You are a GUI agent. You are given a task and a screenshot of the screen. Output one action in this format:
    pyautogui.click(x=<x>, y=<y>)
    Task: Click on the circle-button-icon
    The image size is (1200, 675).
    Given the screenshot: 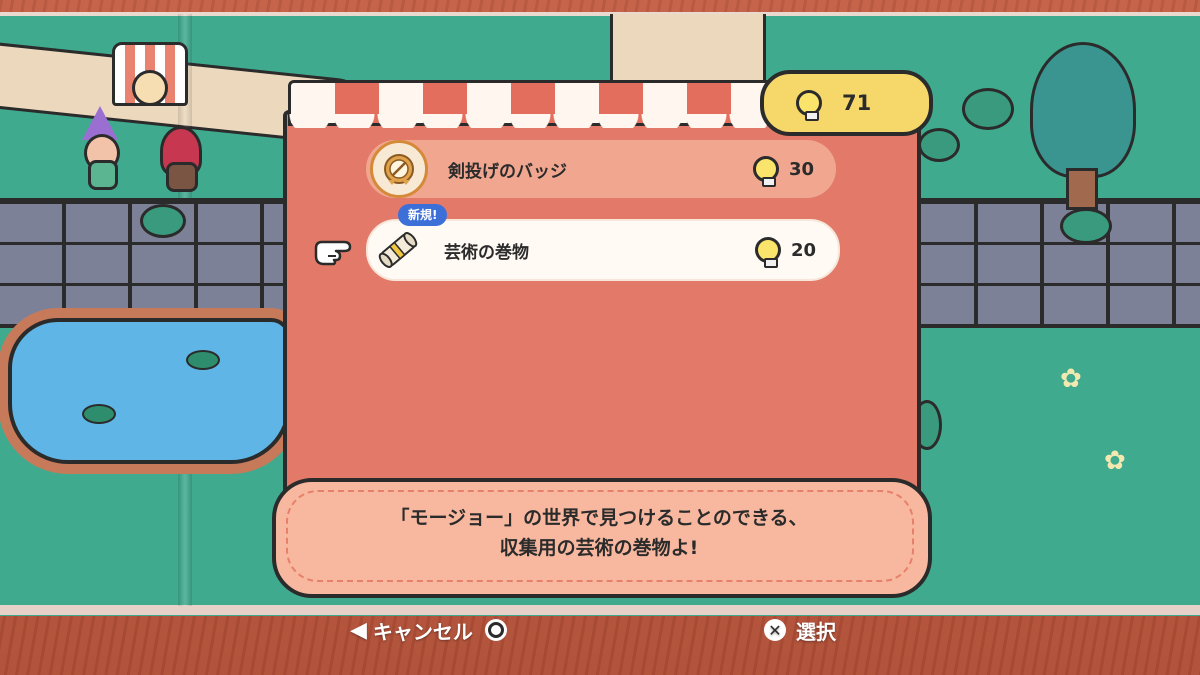 What is the action you would take?
    pyautogui.click(x=495, y=630)
    